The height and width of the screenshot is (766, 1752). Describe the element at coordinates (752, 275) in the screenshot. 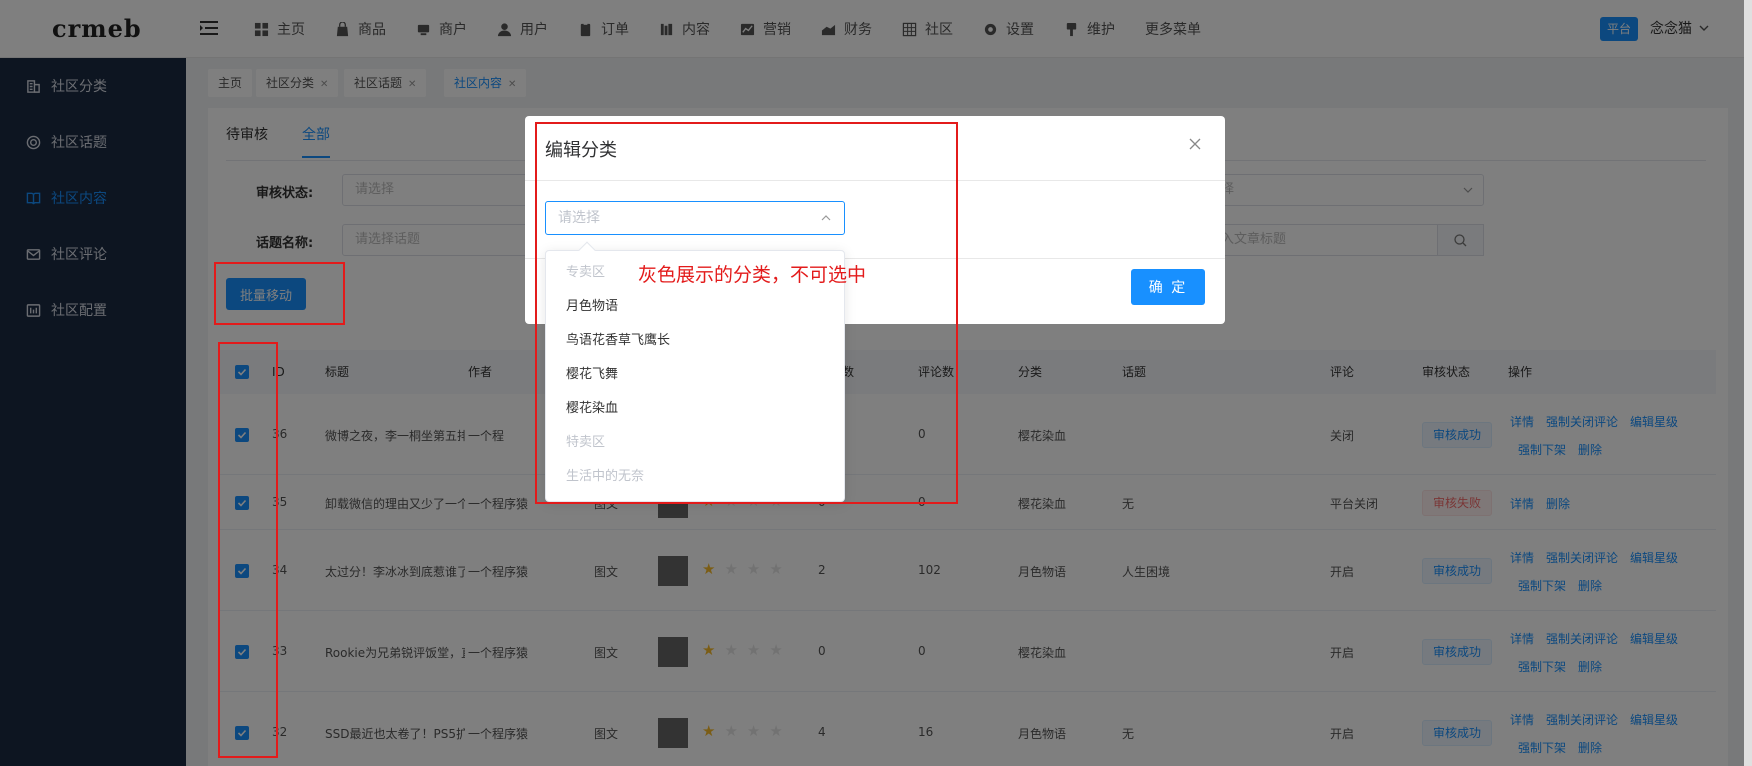

I see `annotation-text: 灰色展示的分类，不可选中` at that location.